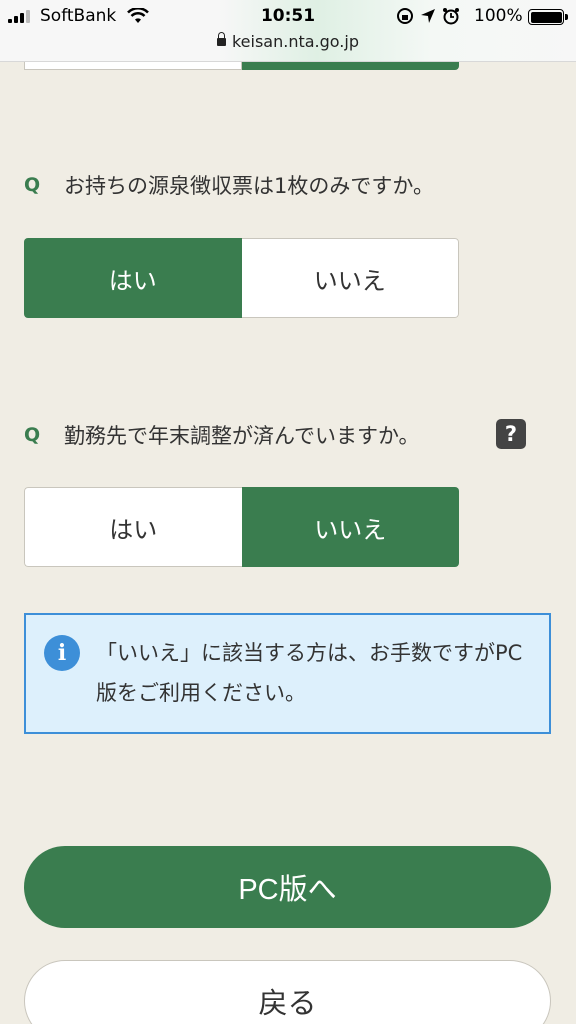 The height and width of the screenshot is (1024, 576). What do you see at coordinates (405, 16) in the screenshot?
I see `rotation-lock-icon` at bounding box center [405, 16].